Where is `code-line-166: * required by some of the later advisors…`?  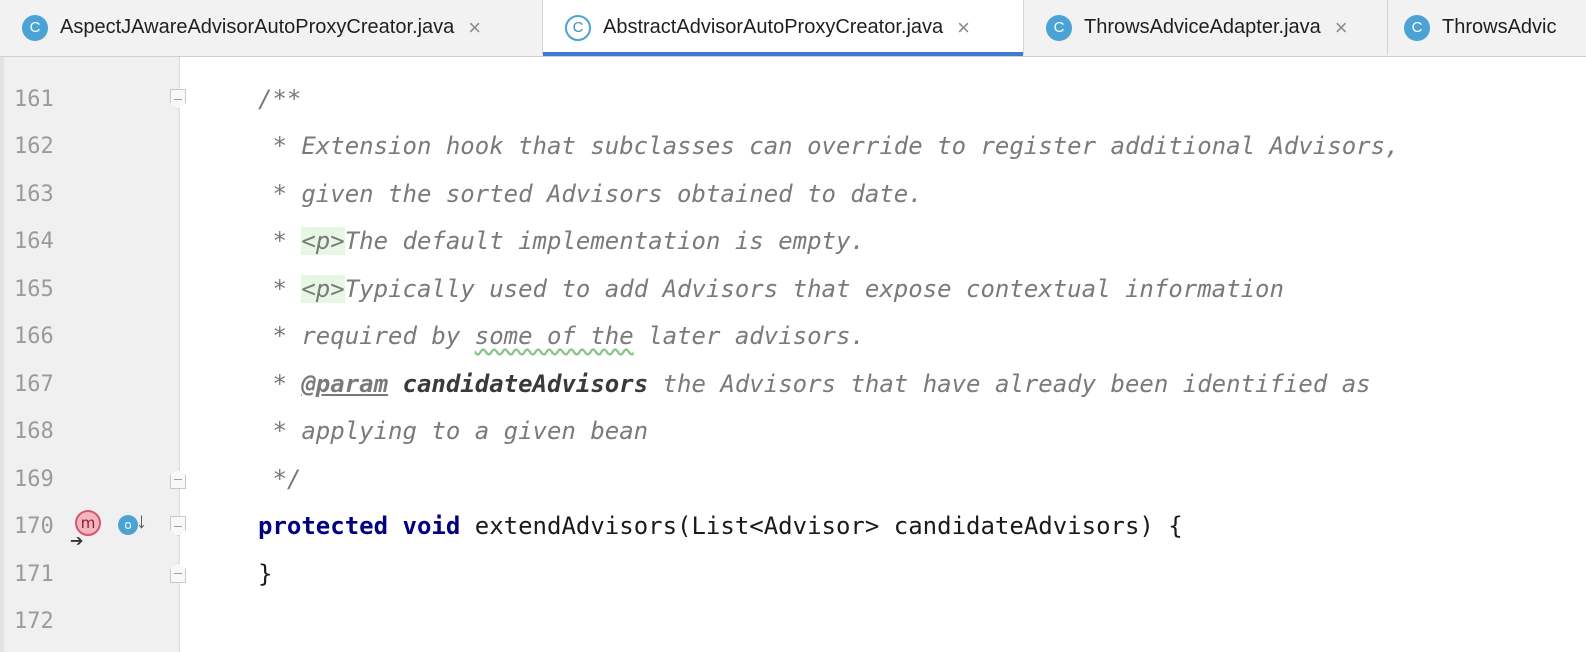 code-line-166: * required by some of the later advisors… is located at coordinates (561, 336).